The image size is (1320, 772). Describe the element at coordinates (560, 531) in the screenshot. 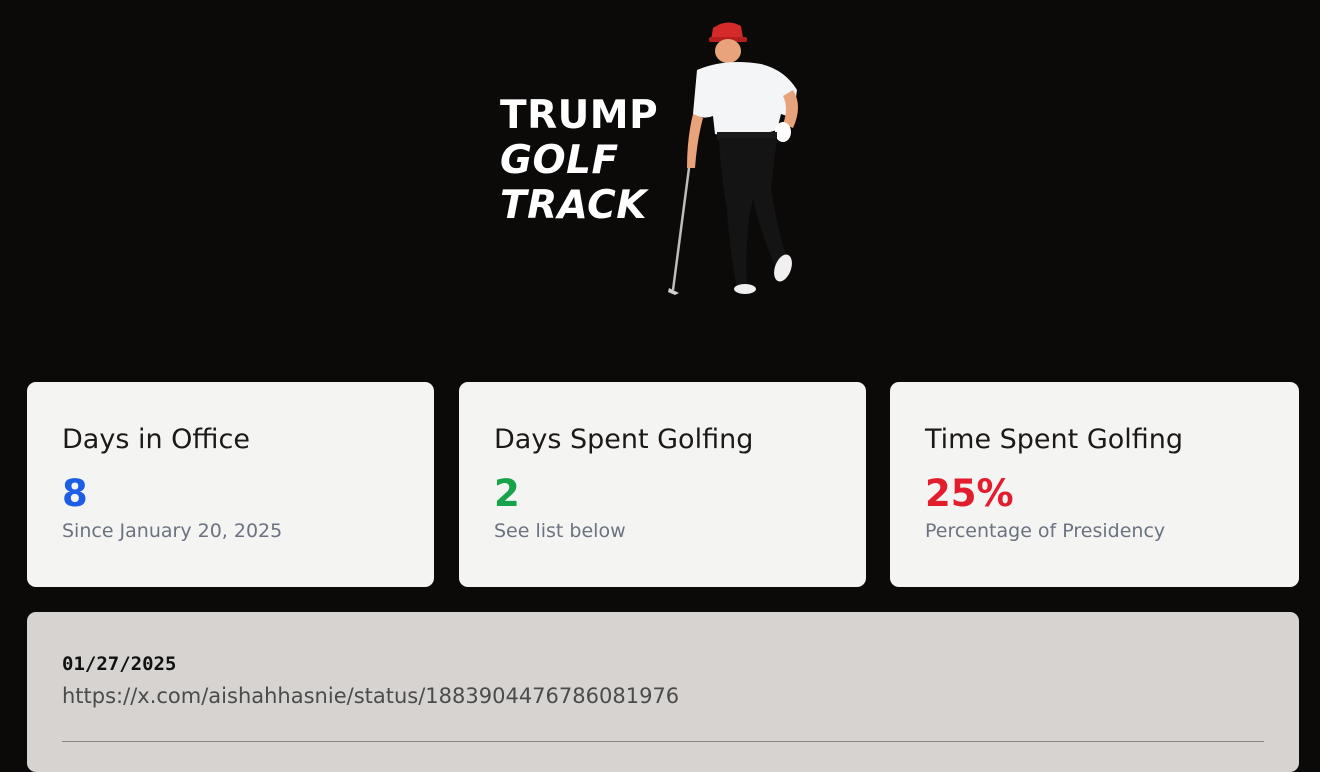

I see `stat-subtitle: See list below` at that location.